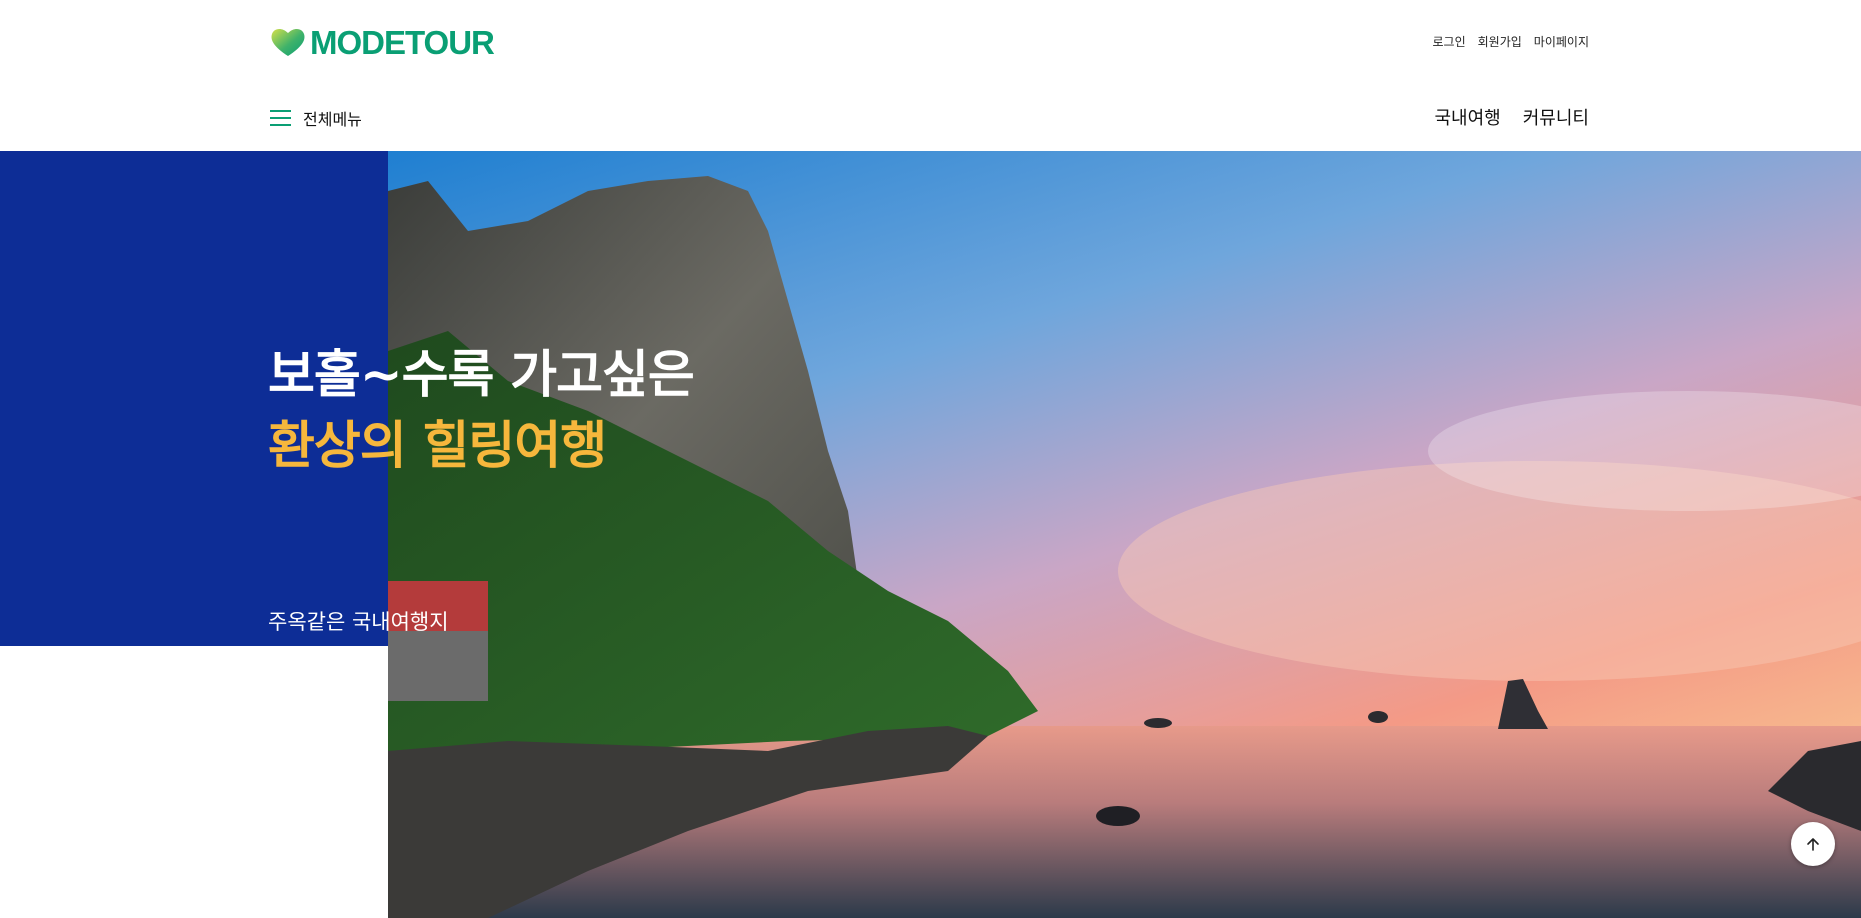 The width and height of the screenshot is (1861, 918). What do you see at coordinates (280, 118) in the screenshot?
I see `hamburger-icon` at bounding box center [280, 118].